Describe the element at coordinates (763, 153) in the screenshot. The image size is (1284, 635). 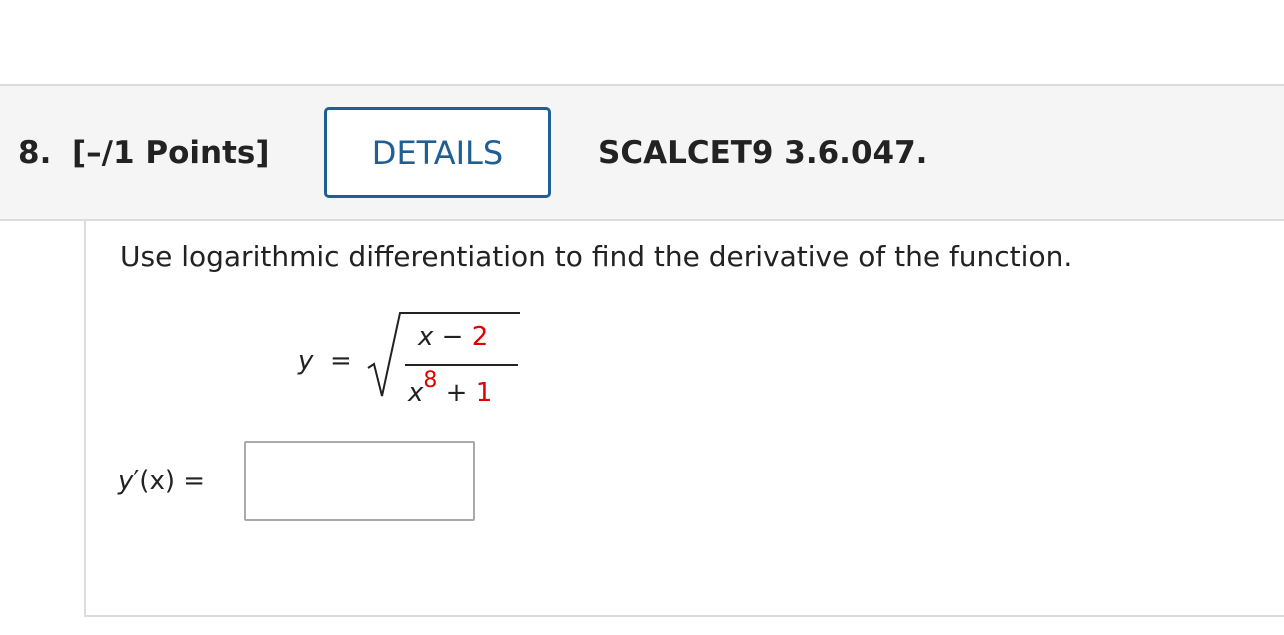
I see `question-reference: SCALCET9 3.6.047.` at that location.